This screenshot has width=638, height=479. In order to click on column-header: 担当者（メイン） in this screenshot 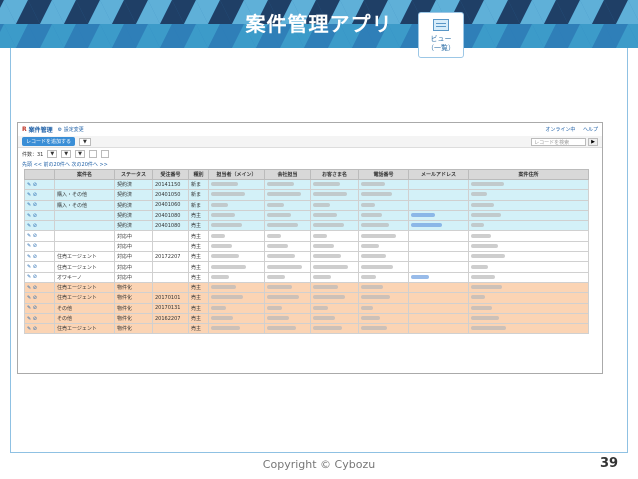, I will do `click(236, 174)`.